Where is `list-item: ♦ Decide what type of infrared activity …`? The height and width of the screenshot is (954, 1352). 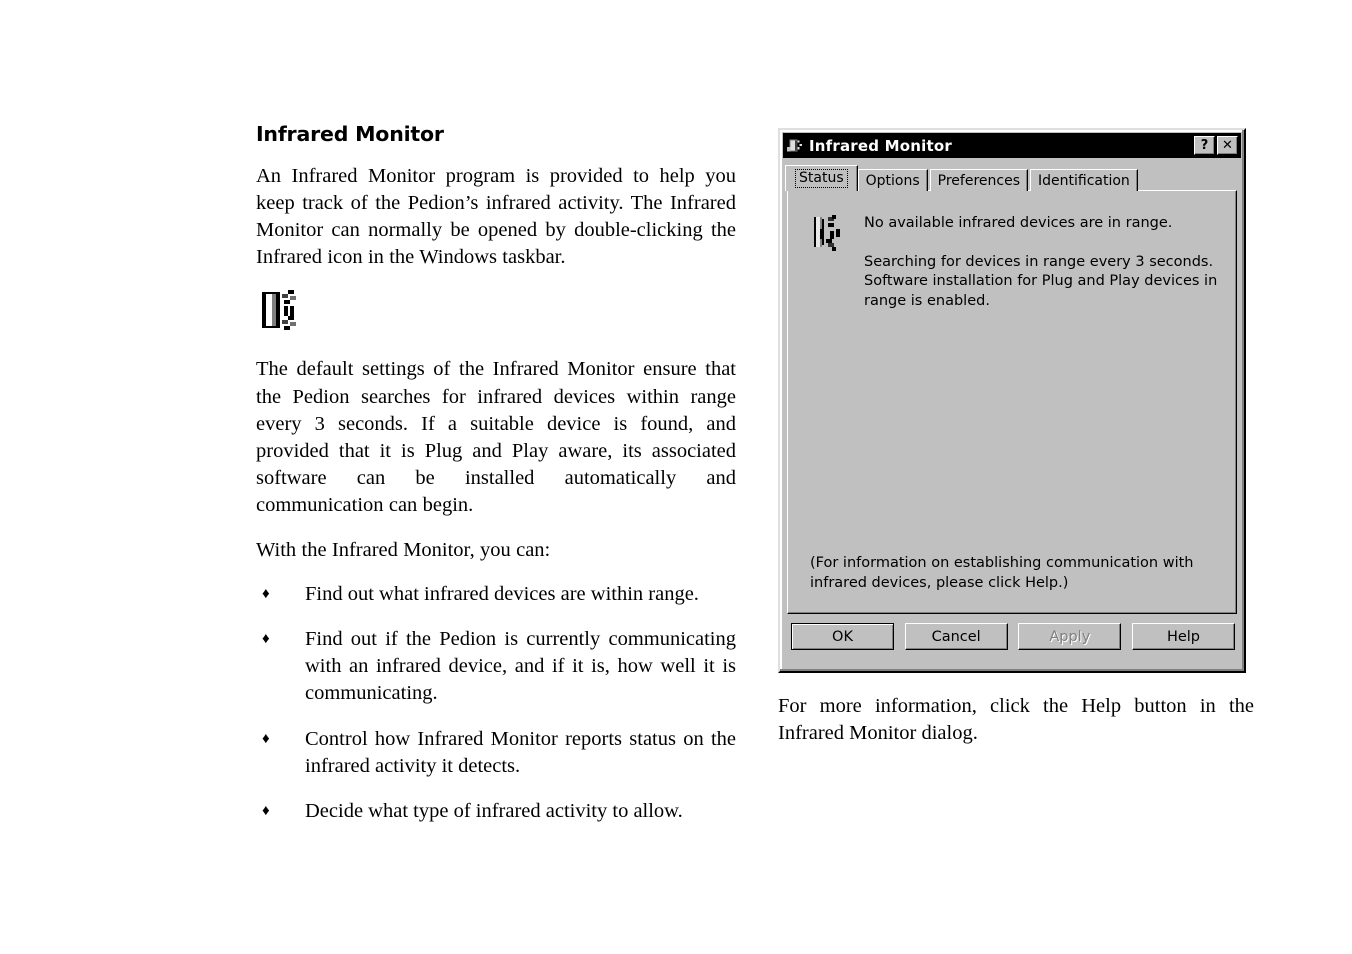
list-item: ♦ Decide what type of infrared activity … is located at coordinates (496, 811).